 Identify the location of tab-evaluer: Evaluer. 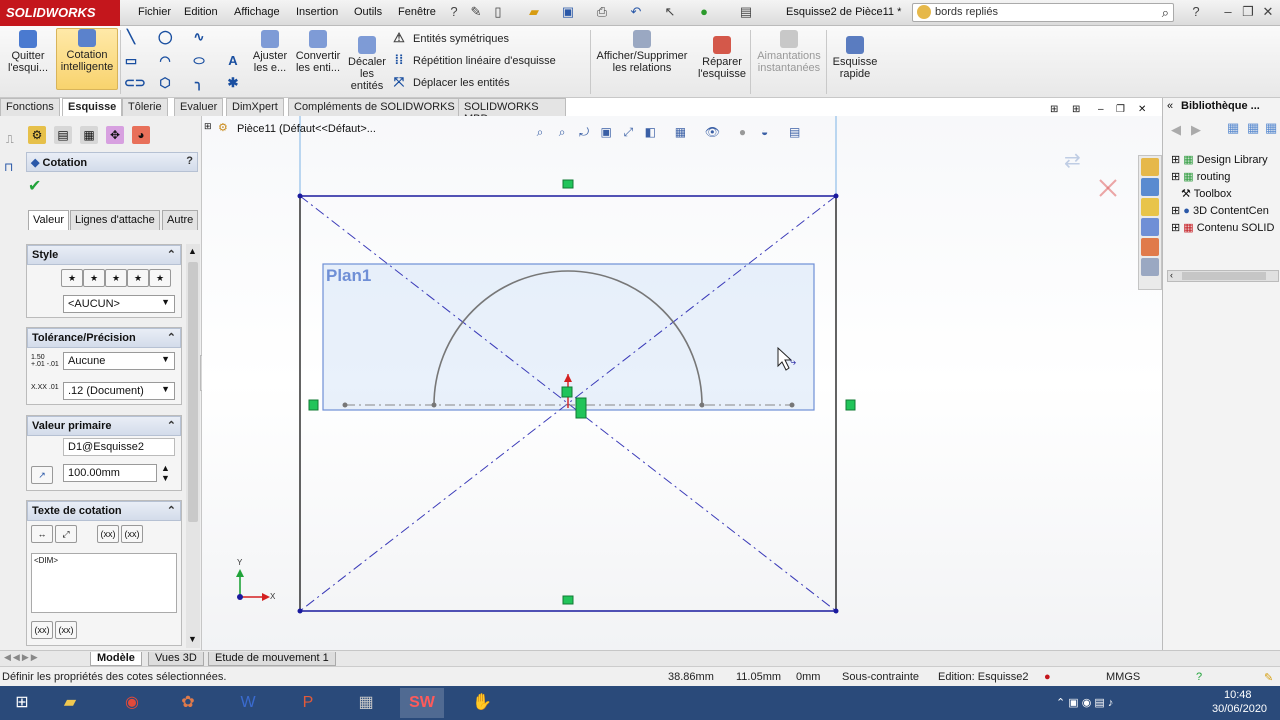
(199, 107).